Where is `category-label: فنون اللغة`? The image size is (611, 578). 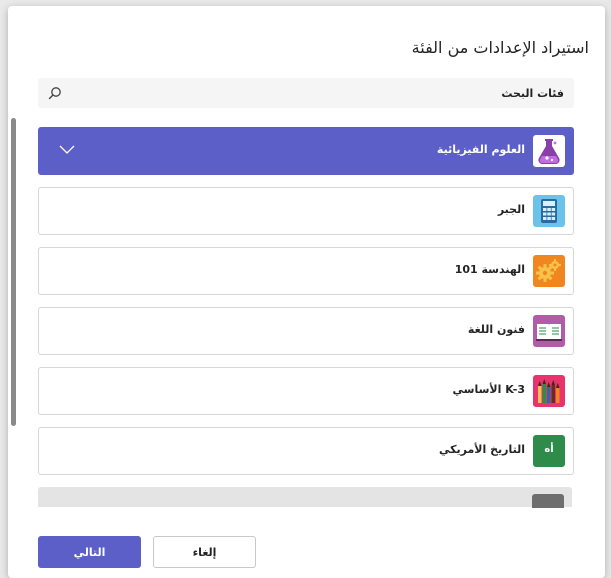 category-label: فنون اللغة is located at coordinates (496, 329).